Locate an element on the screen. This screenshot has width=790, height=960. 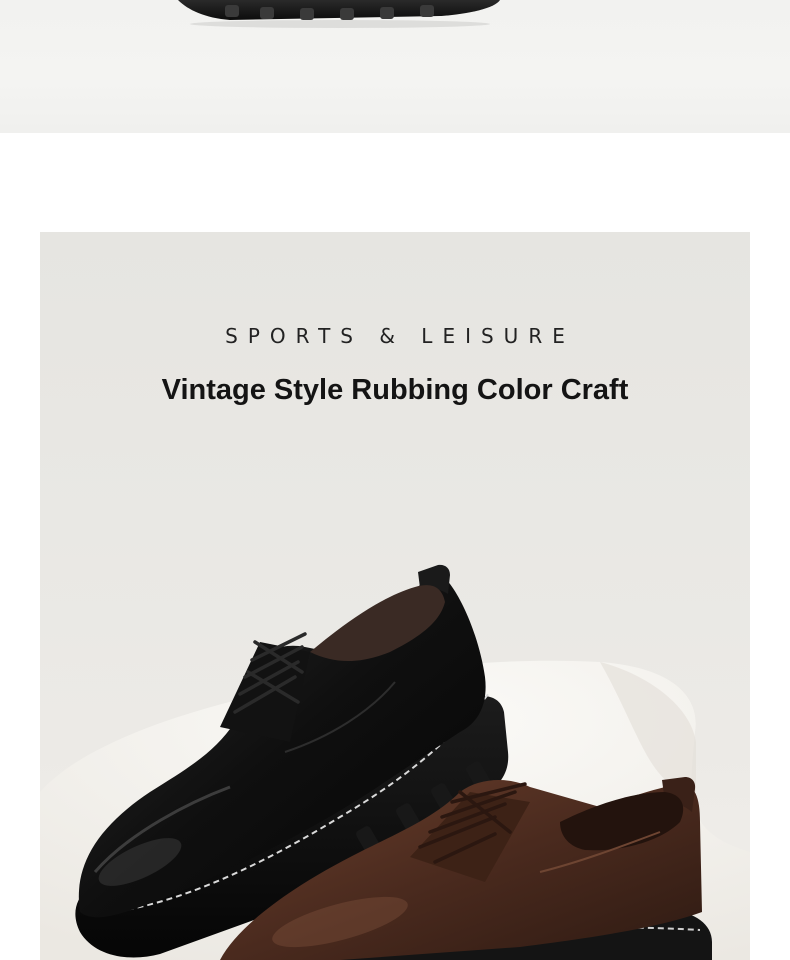
shoe-sole-image is located at coordinates (339, 14).